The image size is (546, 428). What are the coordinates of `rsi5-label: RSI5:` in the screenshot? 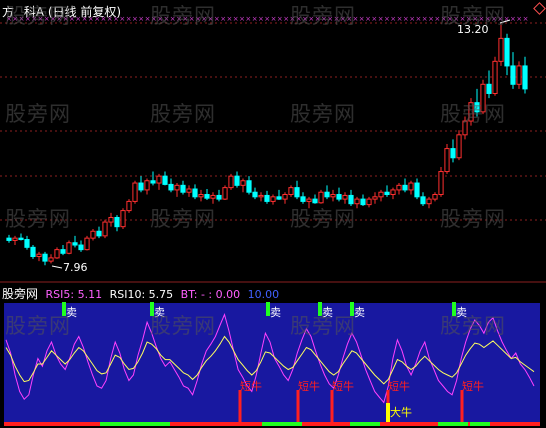 It's located at (60, 294).